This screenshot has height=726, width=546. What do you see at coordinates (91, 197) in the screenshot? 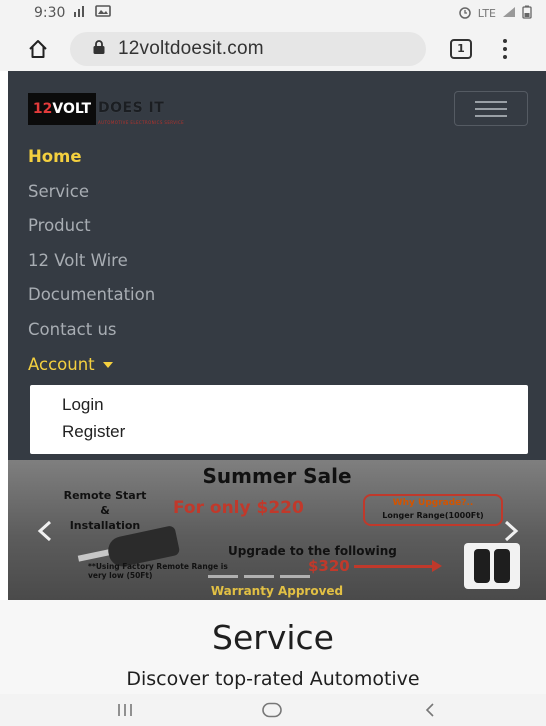
I see `nav-item-service: Service` at bounding box center [91, 197].